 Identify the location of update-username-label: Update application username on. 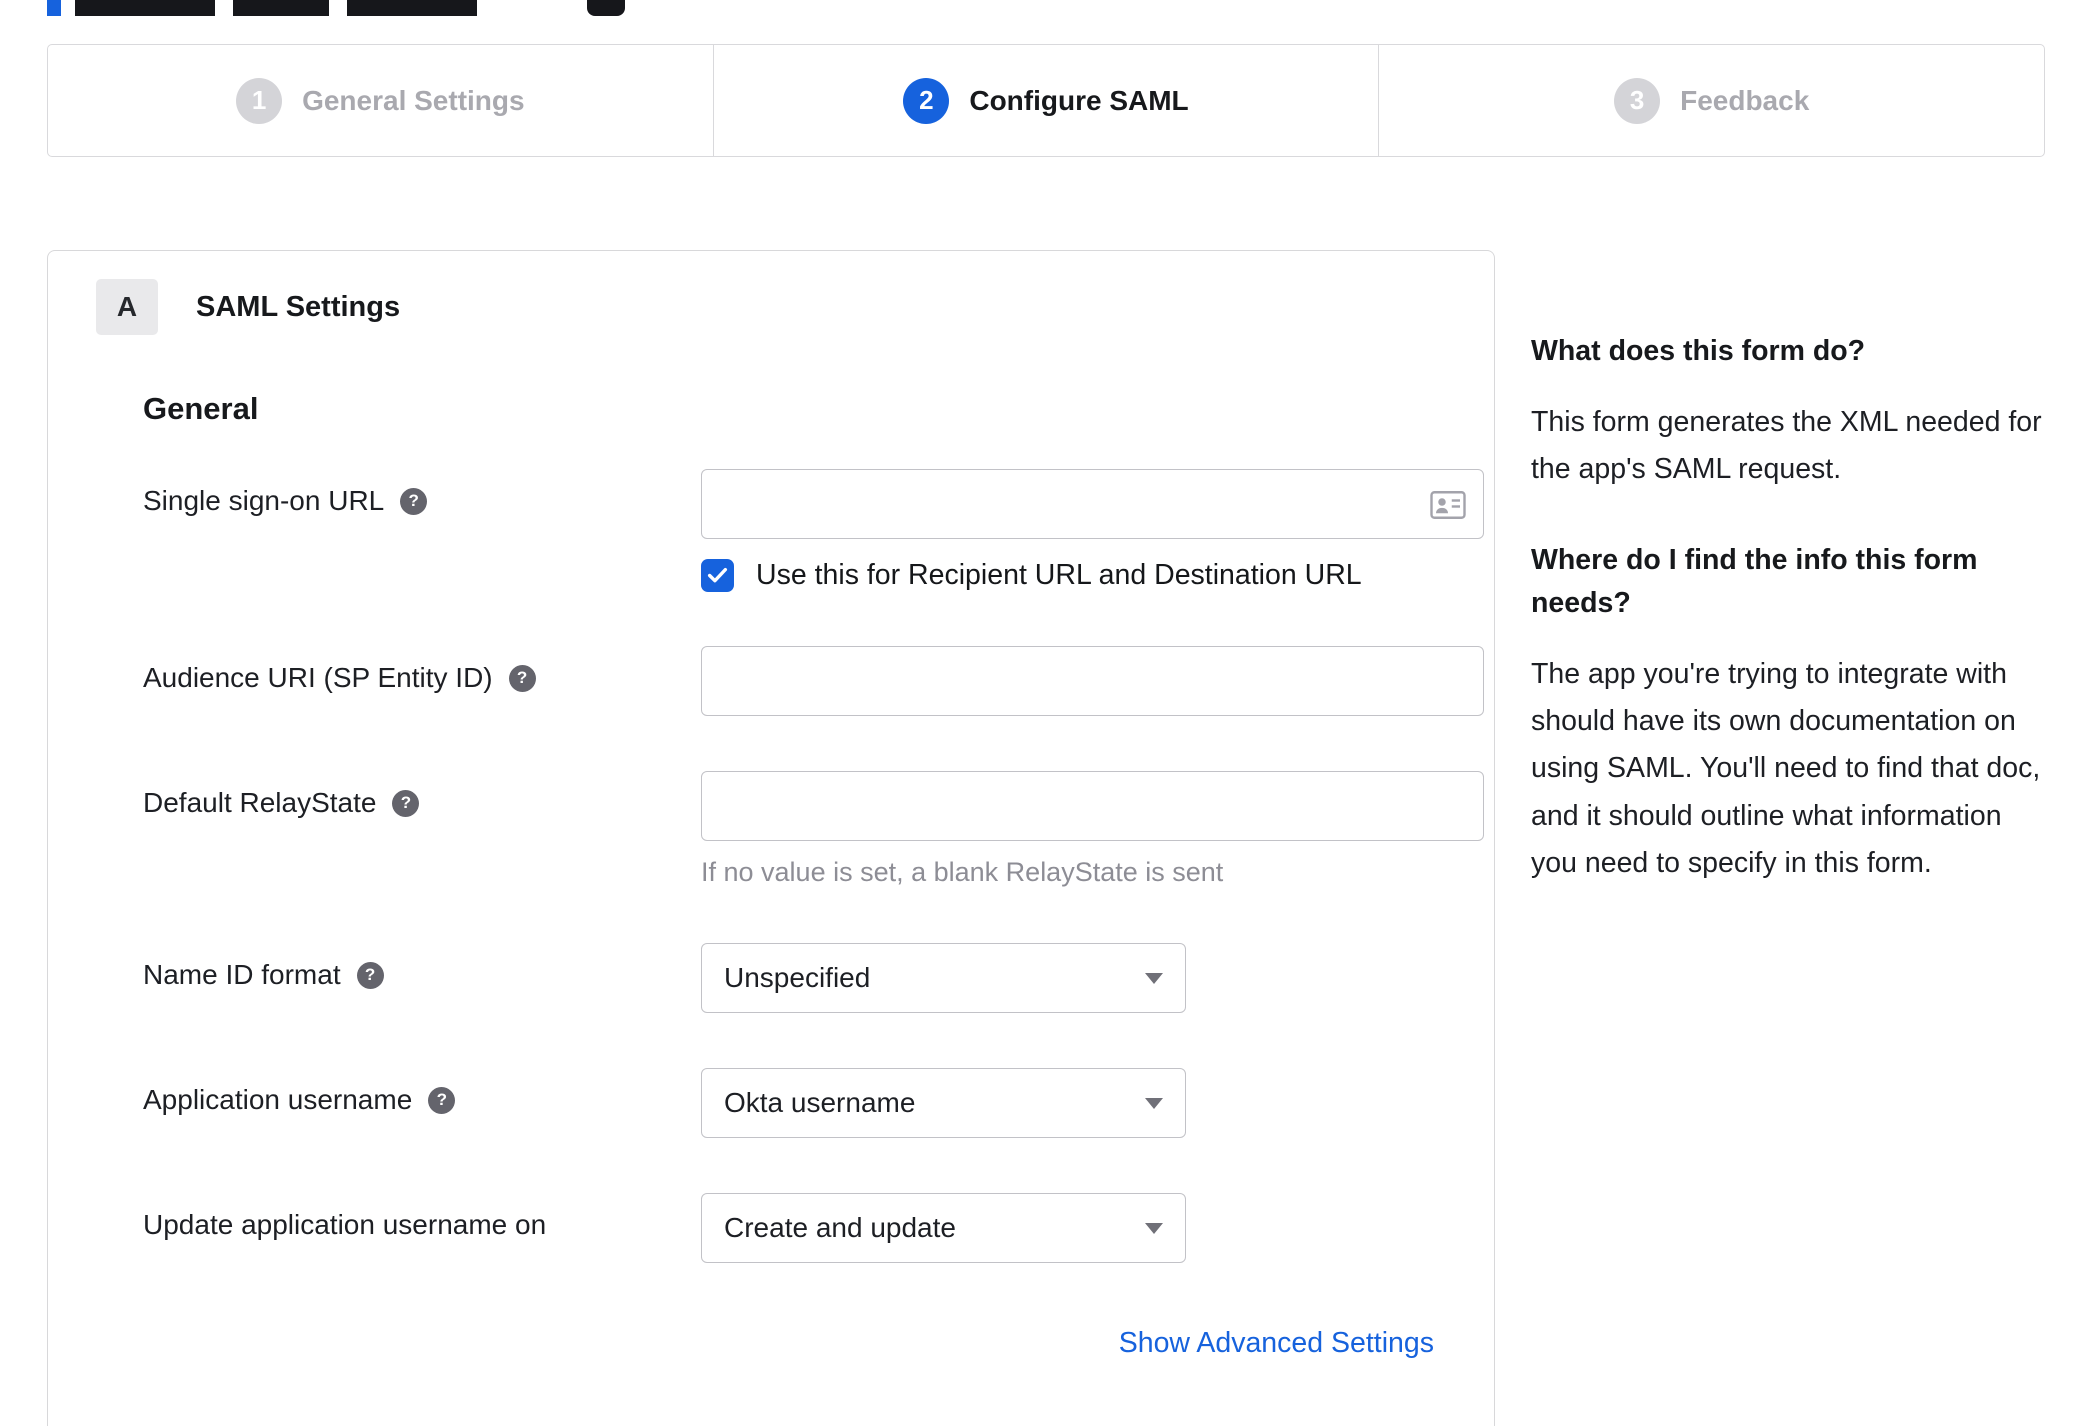
(345, 1224).